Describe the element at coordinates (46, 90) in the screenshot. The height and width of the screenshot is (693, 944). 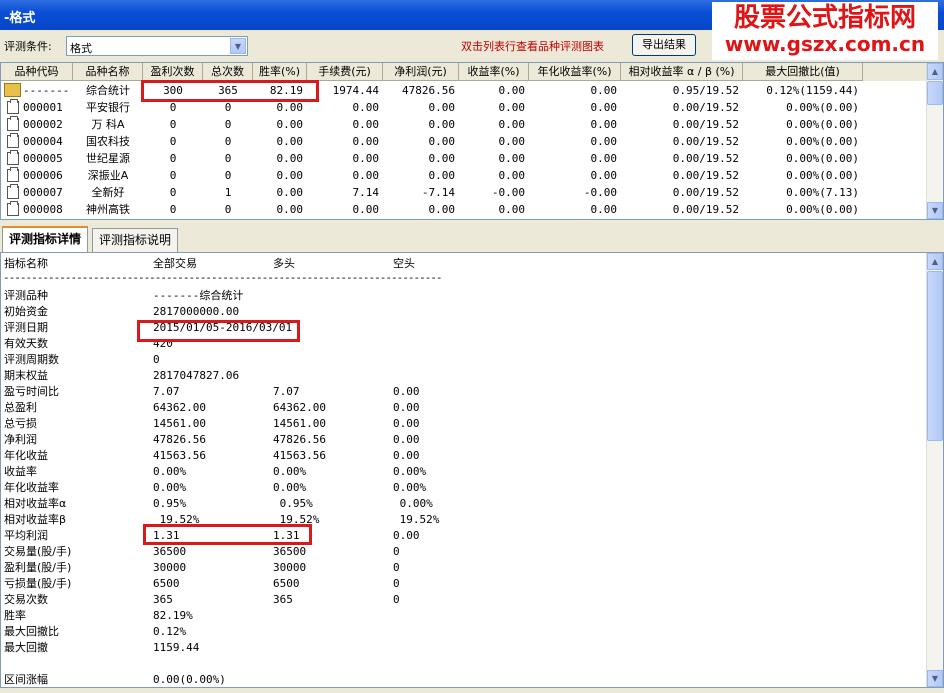
I see `table-cell: -------` at that location.